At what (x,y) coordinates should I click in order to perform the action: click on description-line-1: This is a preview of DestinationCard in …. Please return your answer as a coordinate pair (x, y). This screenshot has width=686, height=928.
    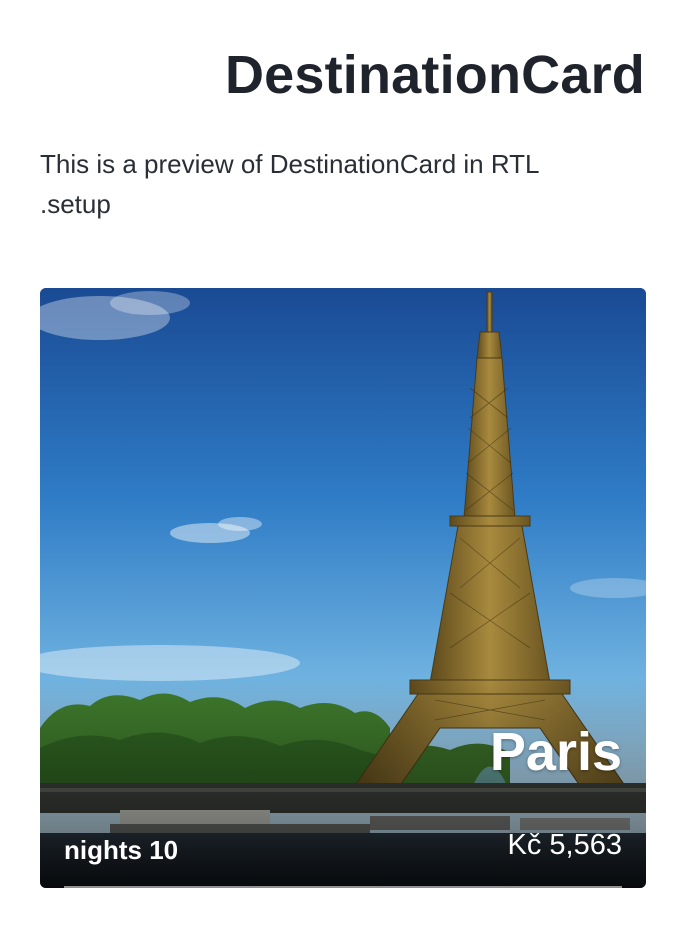
    Looking at the image, I should click on (290, 164).